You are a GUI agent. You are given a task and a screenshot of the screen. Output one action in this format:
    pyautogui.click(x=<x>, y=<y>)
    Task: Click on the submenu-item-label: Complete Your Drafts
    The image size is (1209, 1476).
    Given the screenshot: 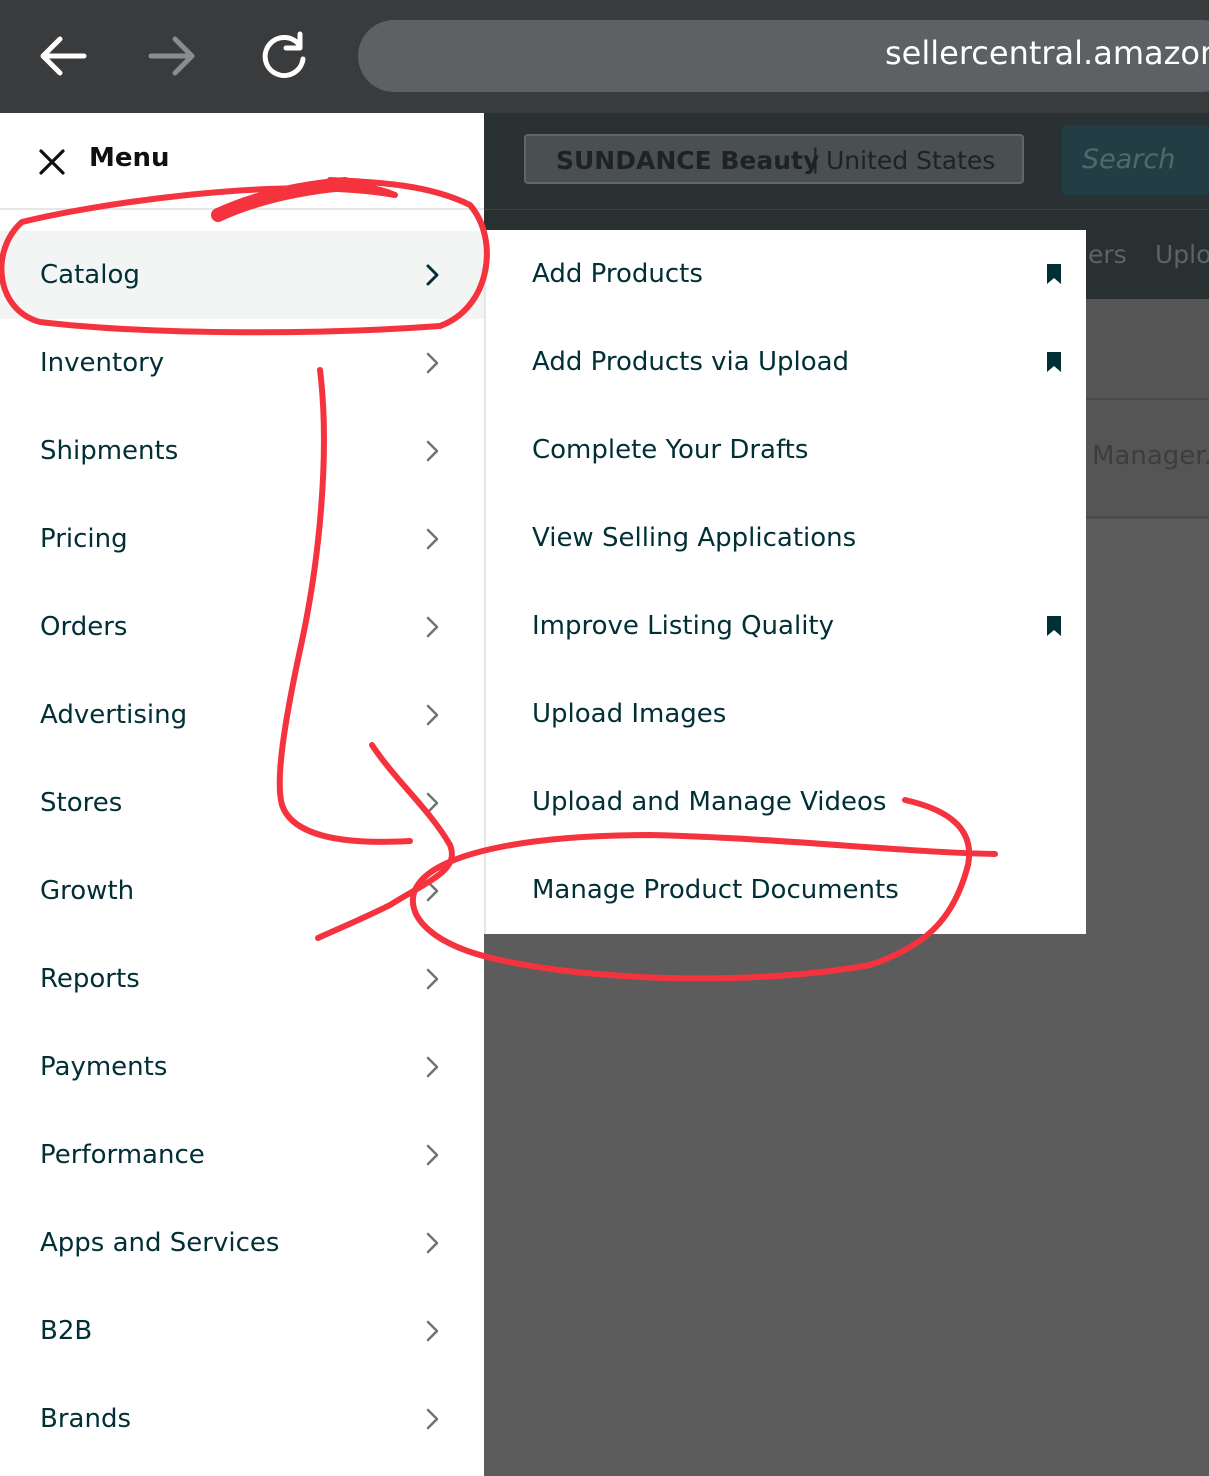 What is the action you would take?
    pyautogui.click(x=670, y=450)
    